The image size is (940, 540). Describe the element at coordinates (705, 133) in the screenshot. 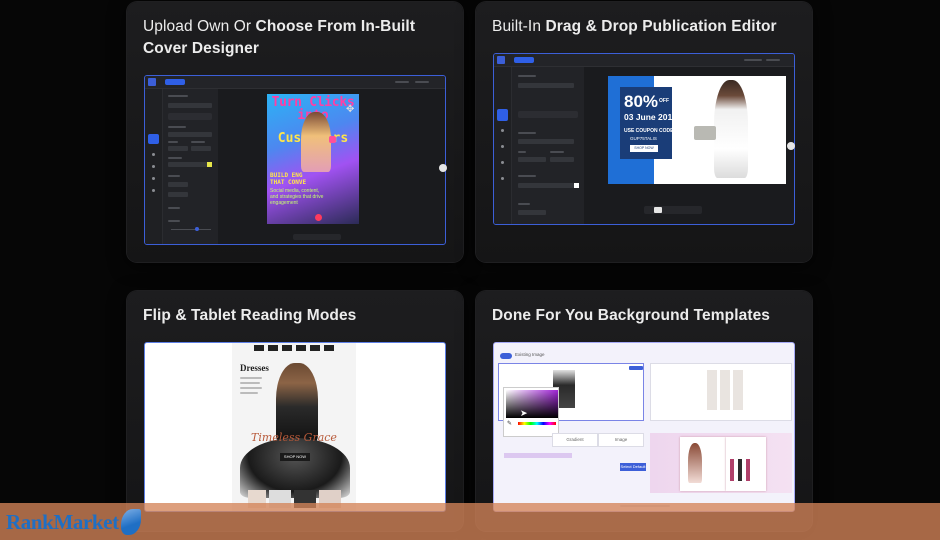

I see `handbag` at that location.